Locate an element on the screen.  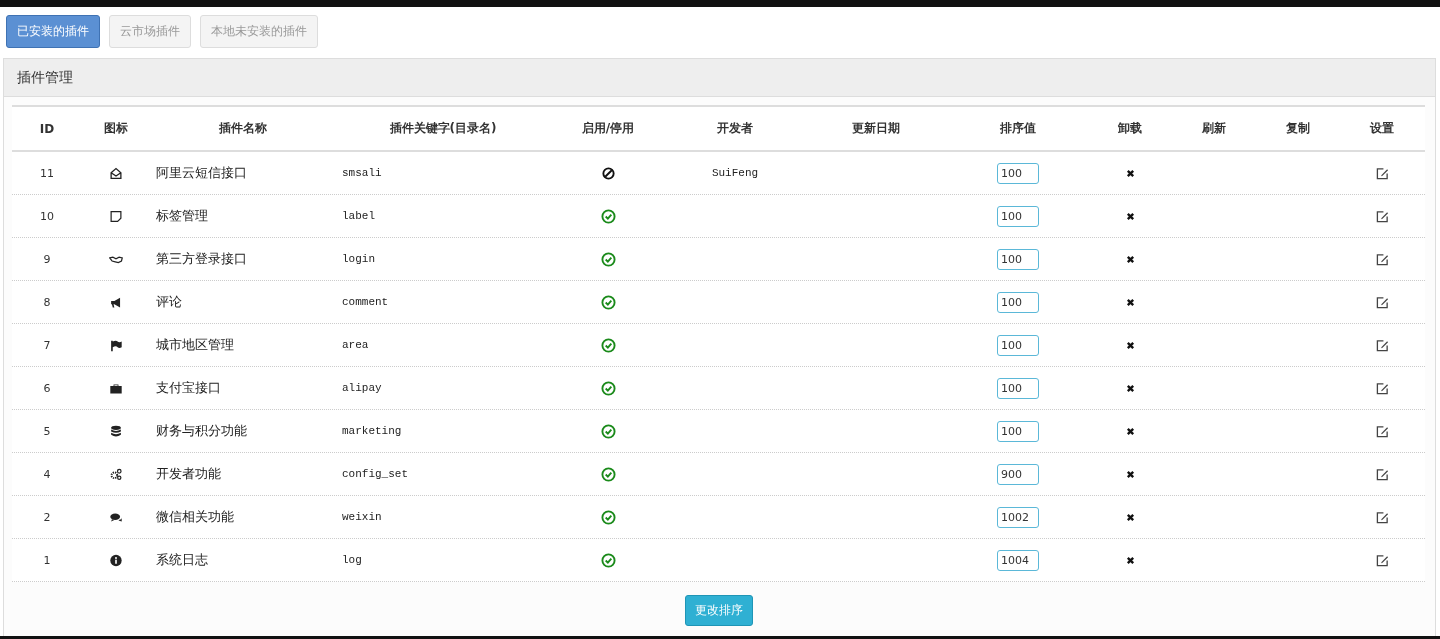
sort-input: 900 is located at coordinates (1018, 474).